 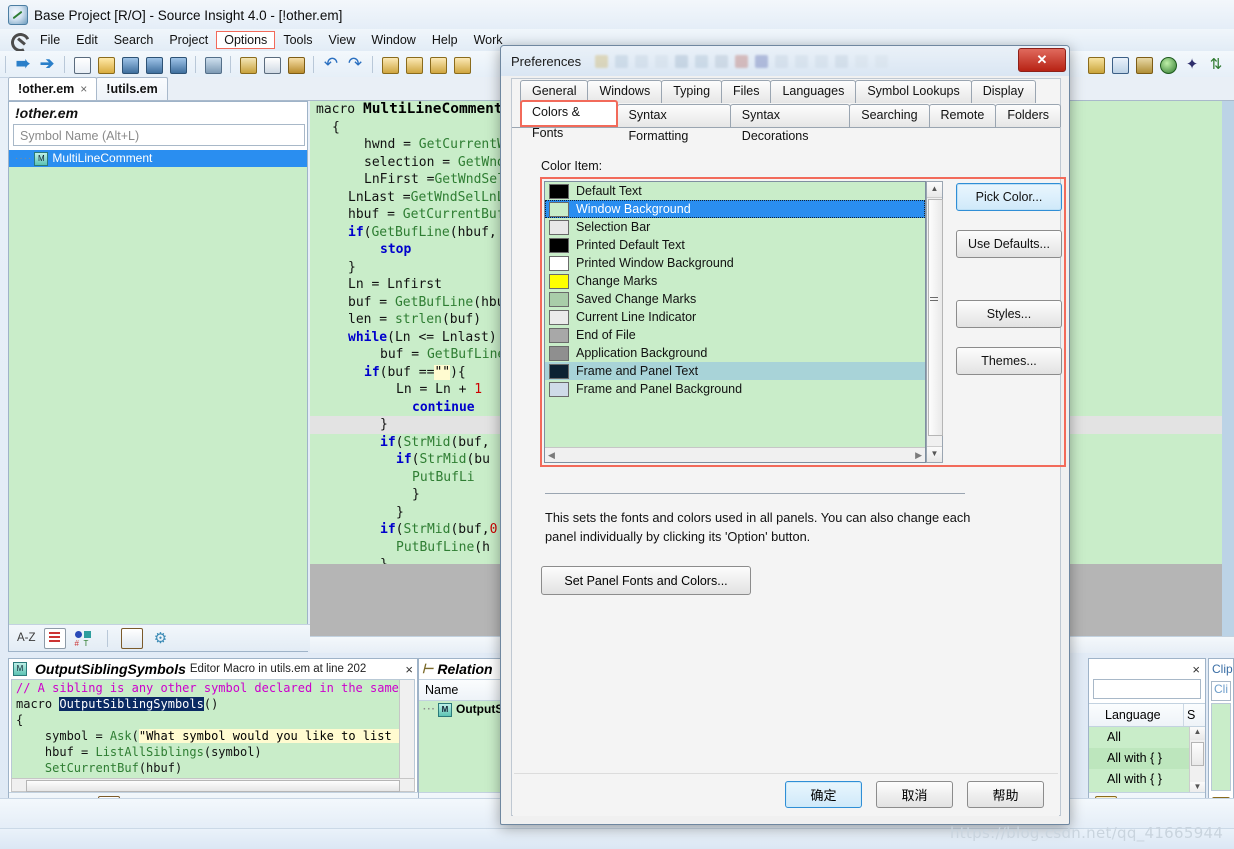 What do you see at coordinates (296, 64) in the screenshot?
I see `paste-icon` at bounding box center [296, 64].